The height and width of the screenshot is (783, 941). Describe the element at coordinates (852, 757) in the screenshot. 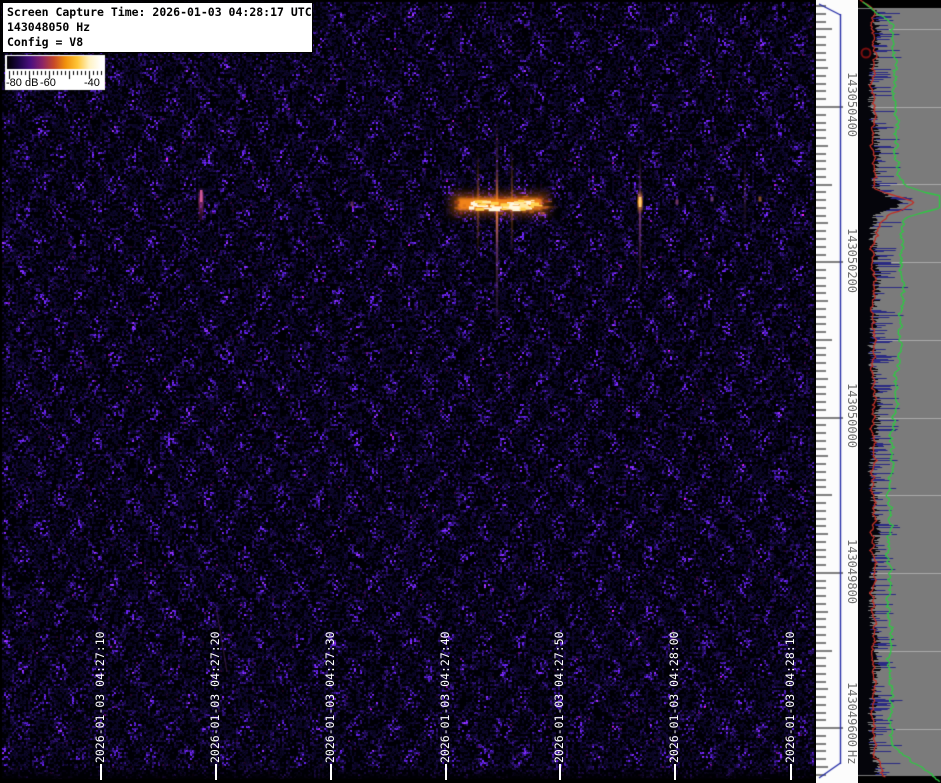

I see `frequency-unit-label: Hz` at that location.